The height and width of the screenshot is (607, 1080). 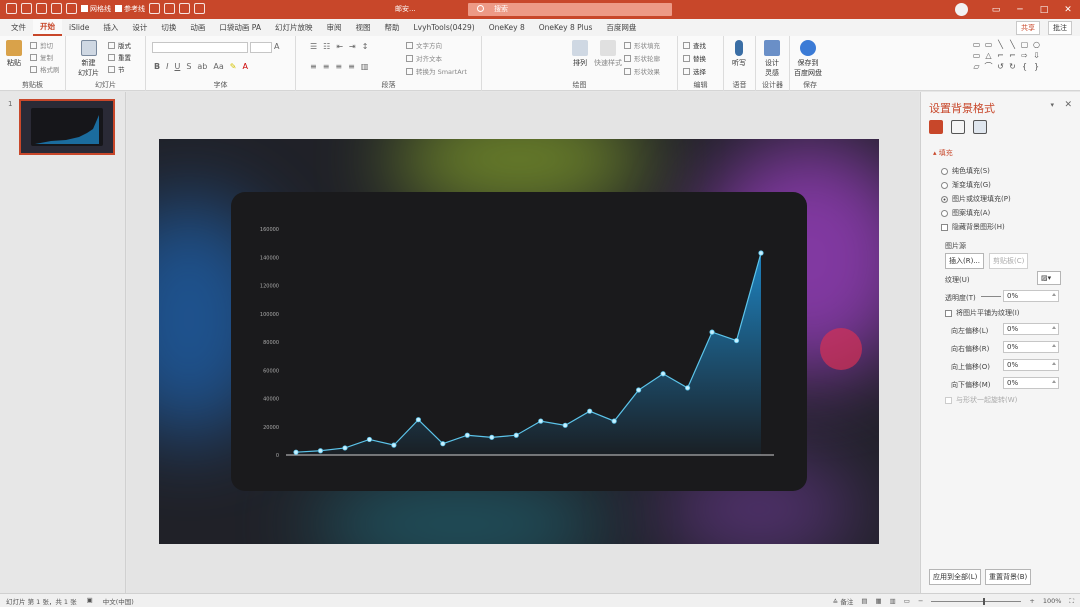 I want to click on italic-button: I, so click(x=167, y=66).